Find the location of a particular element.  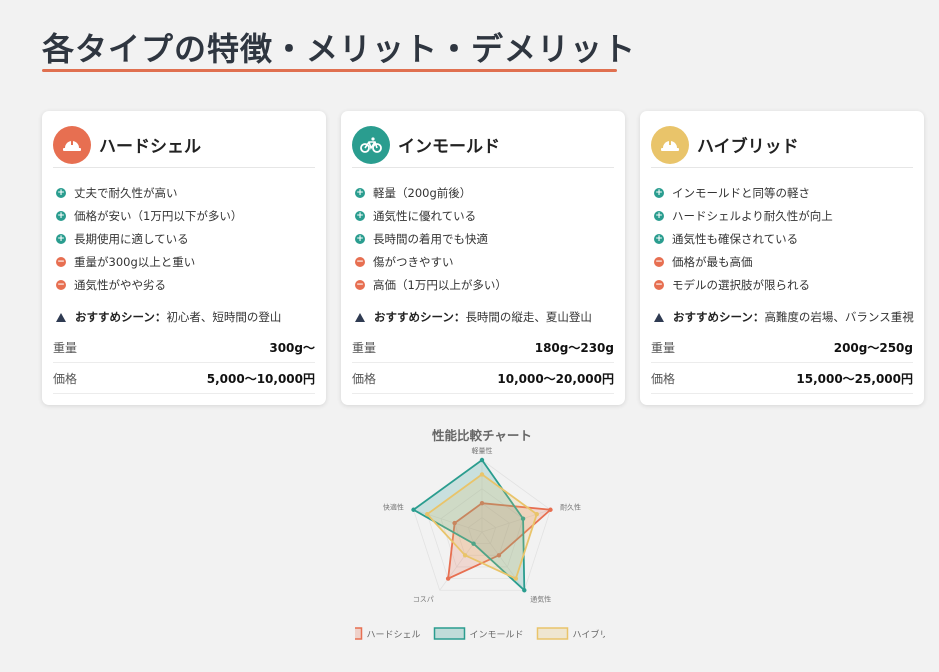

feature-pro: + インモールドと同等の軽さ is located at coordinates (732, 192).